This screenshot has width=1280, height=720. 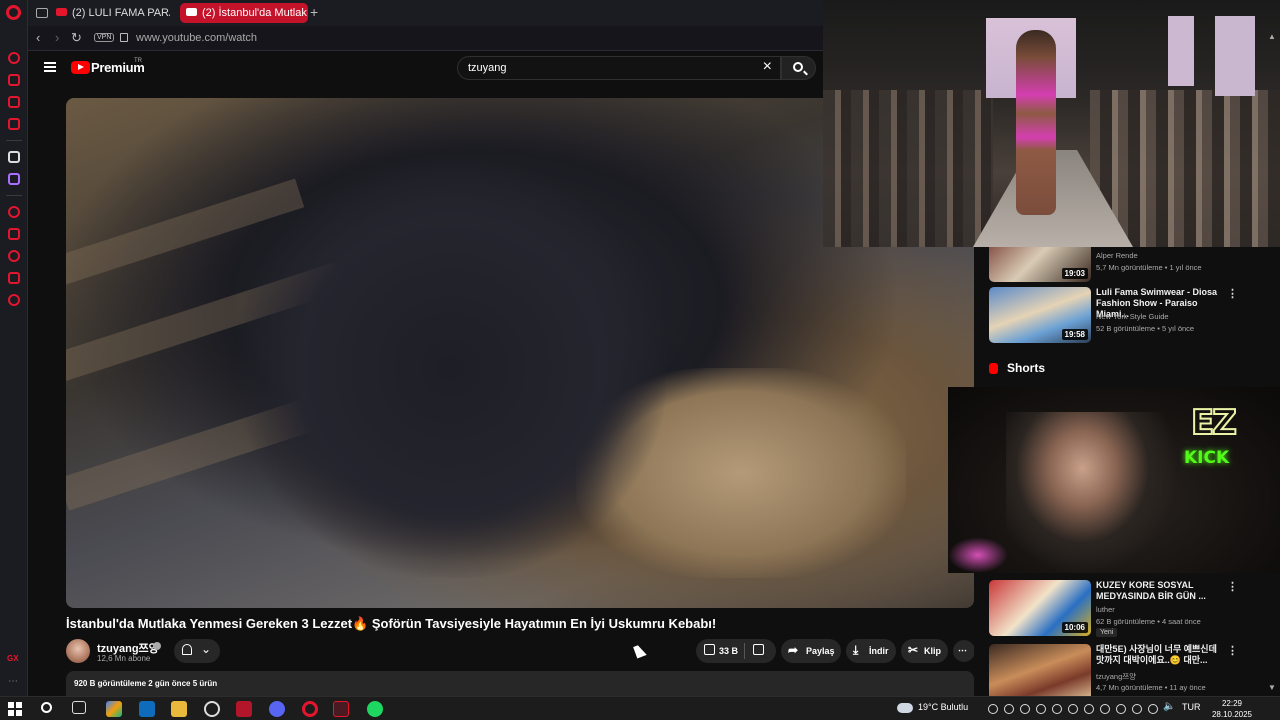 I want to click on search-button, so click(x=798, y=68).